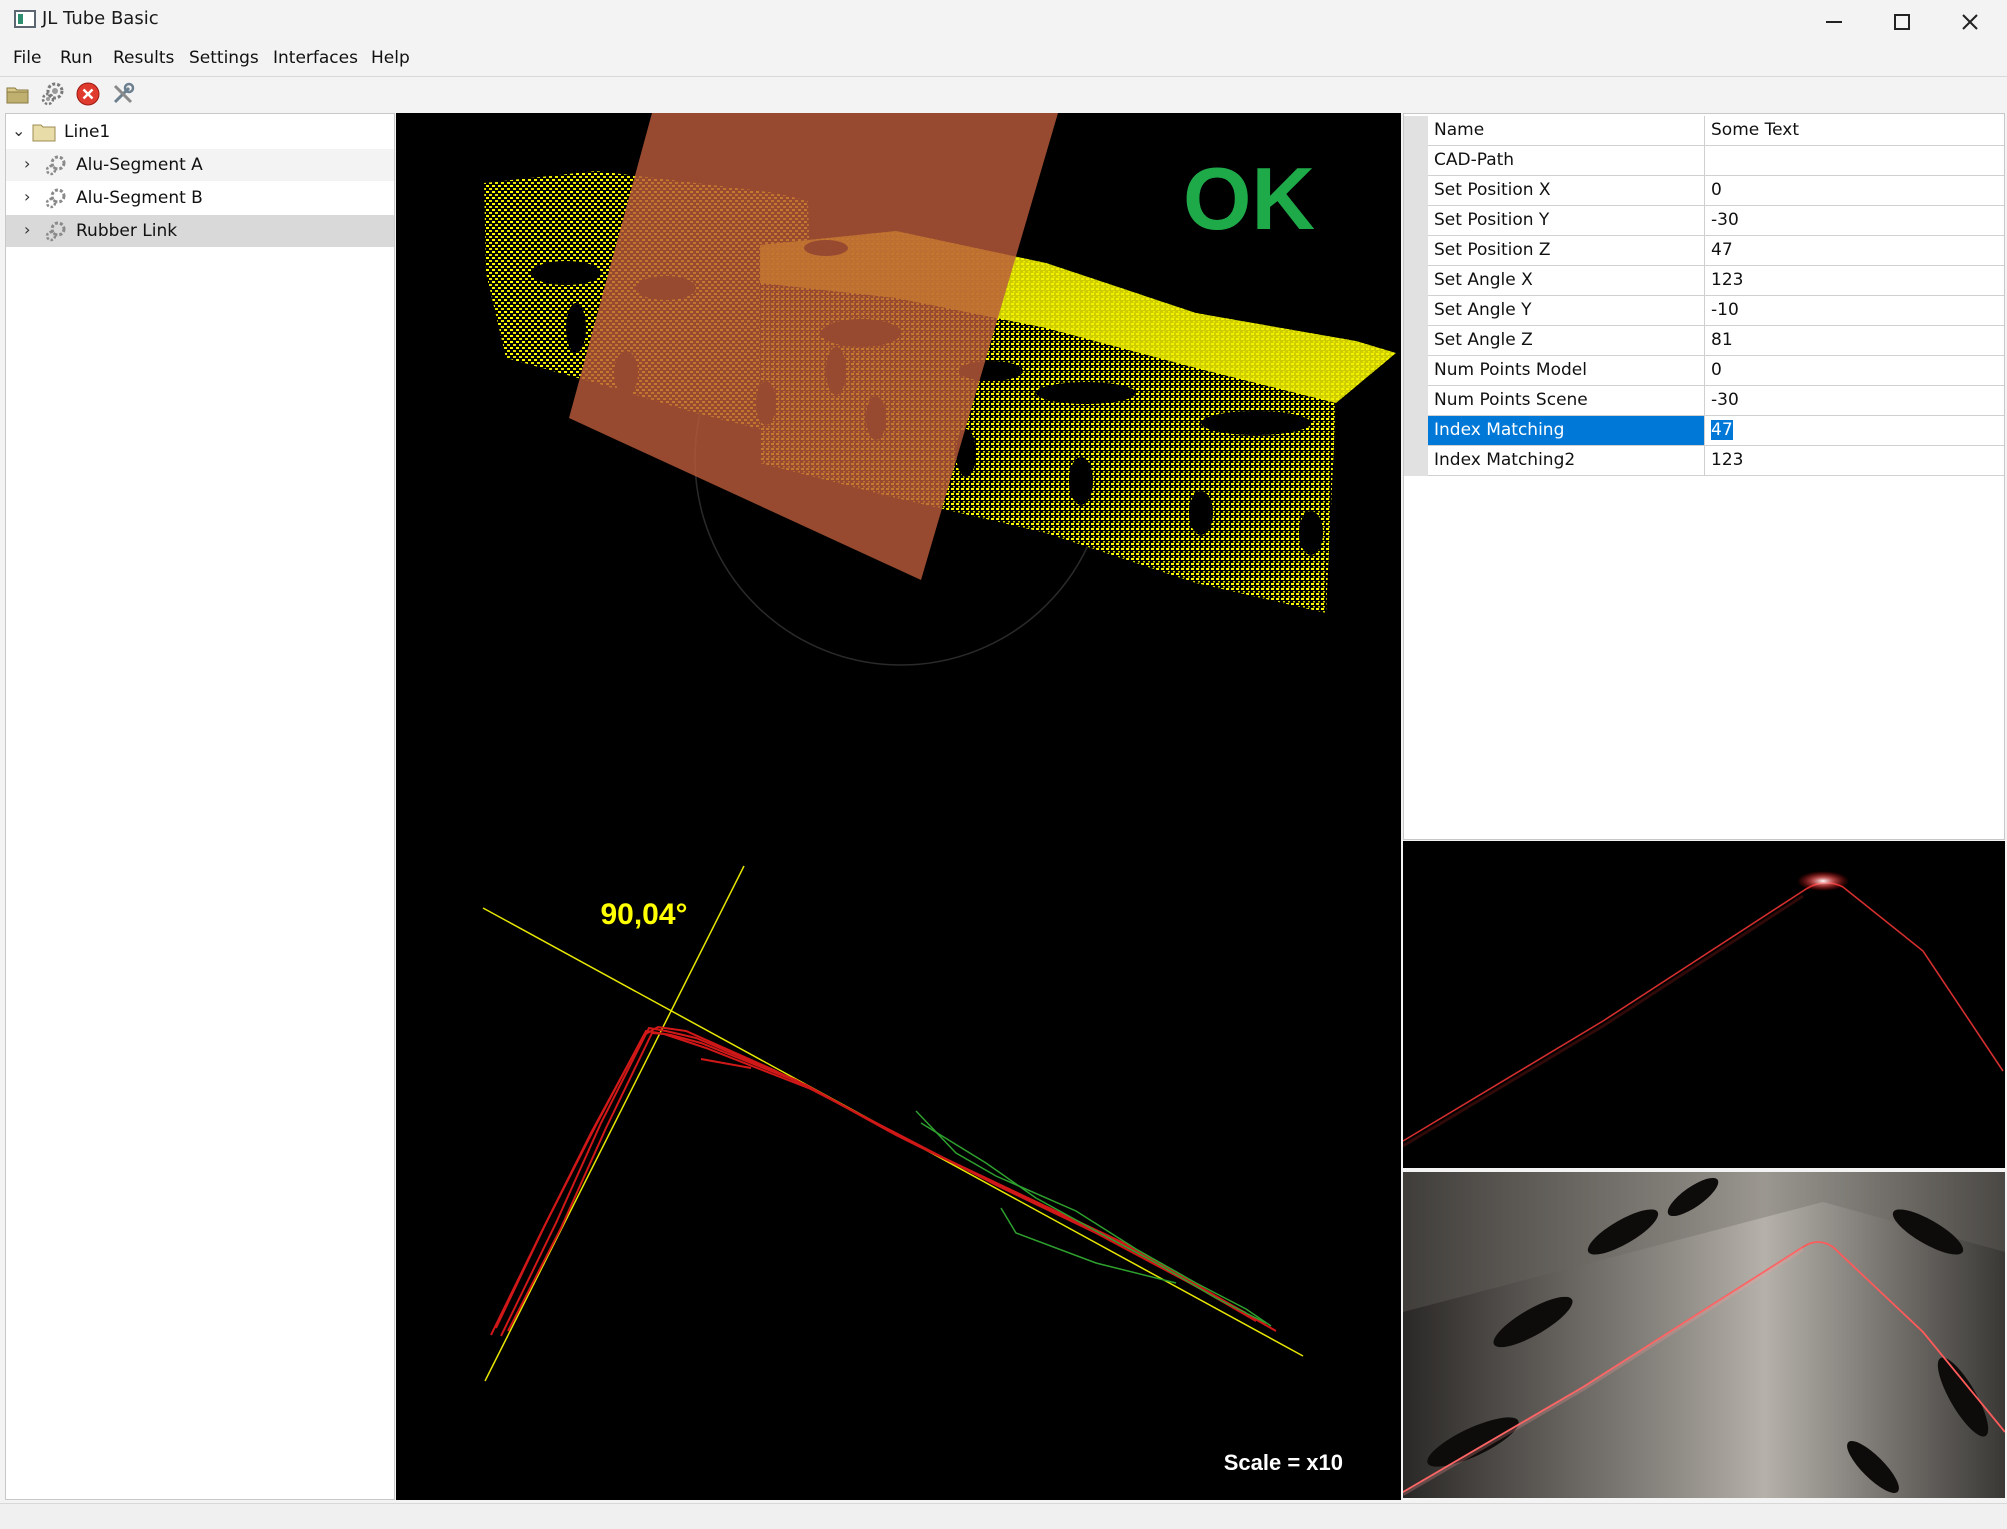 The width and height of the screenshot is (2007, 1529). I want to click on inspection-status: OK, so click(1249, 198).